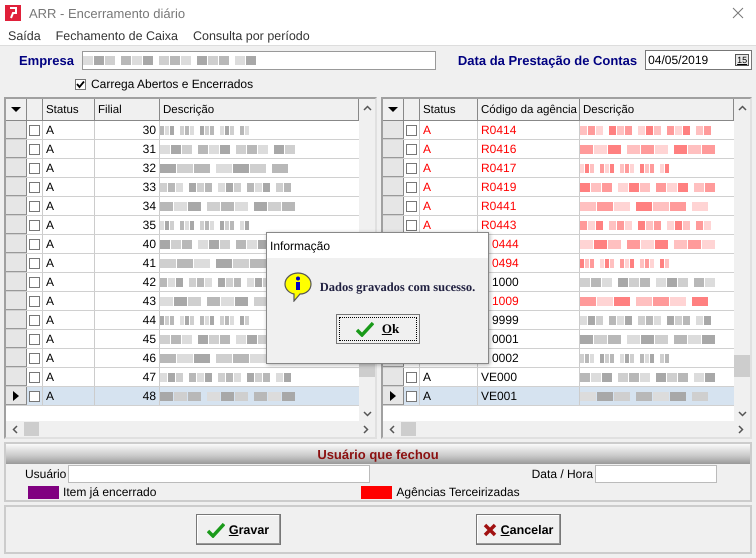 Image resolution: width=756 pixels, height=558 pixels. I want to click on legend-label: Agências Terceirizadas, so click(458, 492).